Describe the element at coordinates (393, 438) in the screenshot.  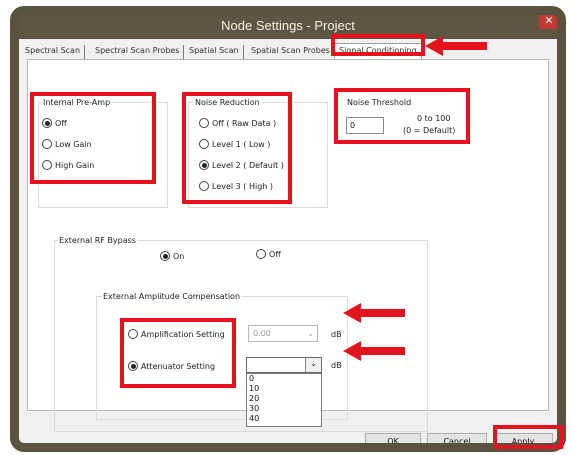
I see `ok-button: OK` at that location.